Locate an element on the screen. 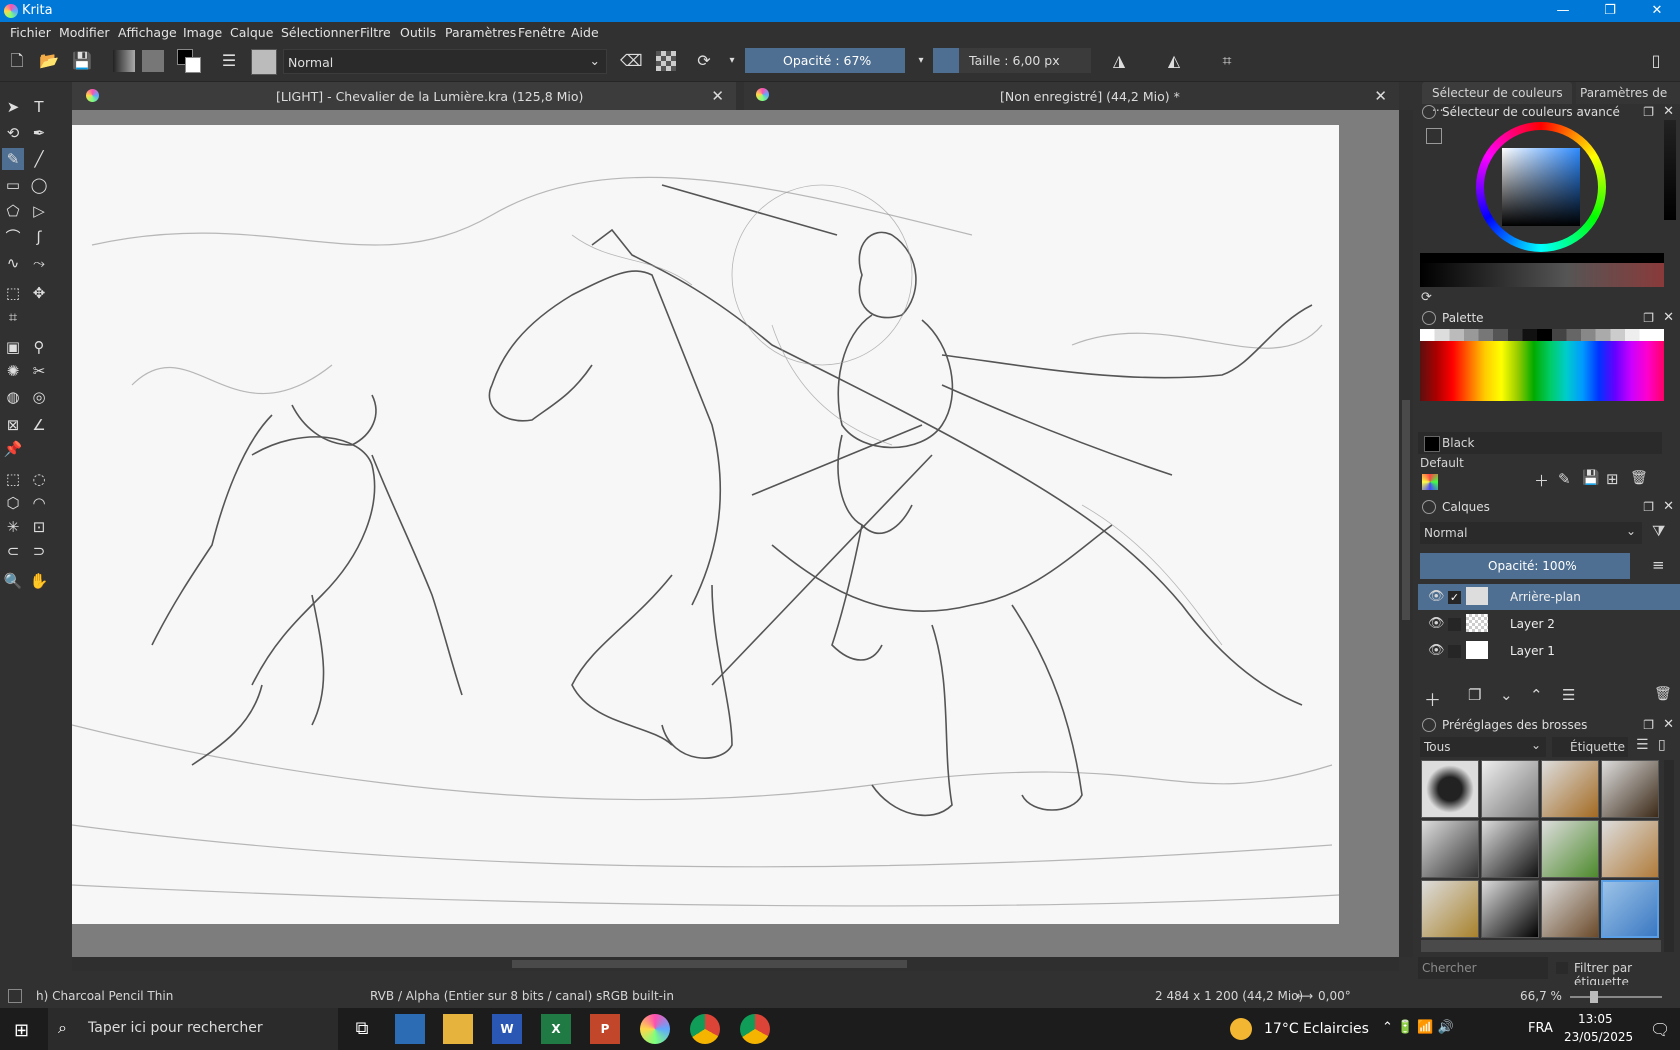 This screenshot has height=1050, width=1680. menu-affichage: Affichage is located at coordinates (147, 32).